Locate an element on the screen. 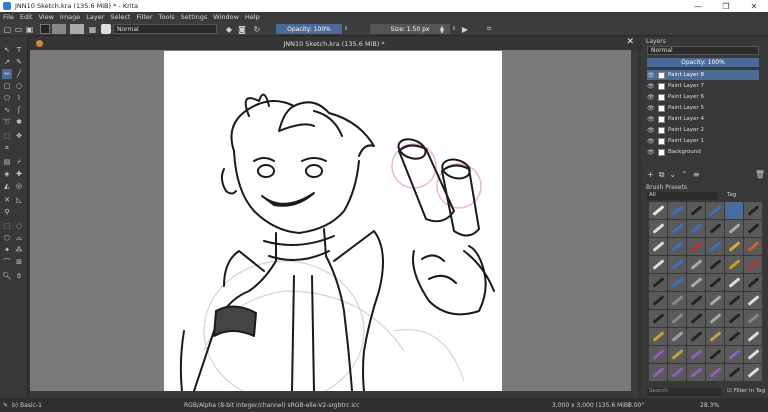 This screenshot has height=412, width=768. layer-row: 👁︎ Paint Layer 8 is located at coordinates (703, 75).